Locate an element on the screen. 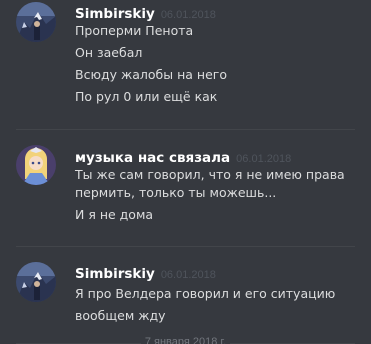 Image resolution: width=371 pixels, height=344 pixels. anime-girl-icon is located at coordinates (36, 165).